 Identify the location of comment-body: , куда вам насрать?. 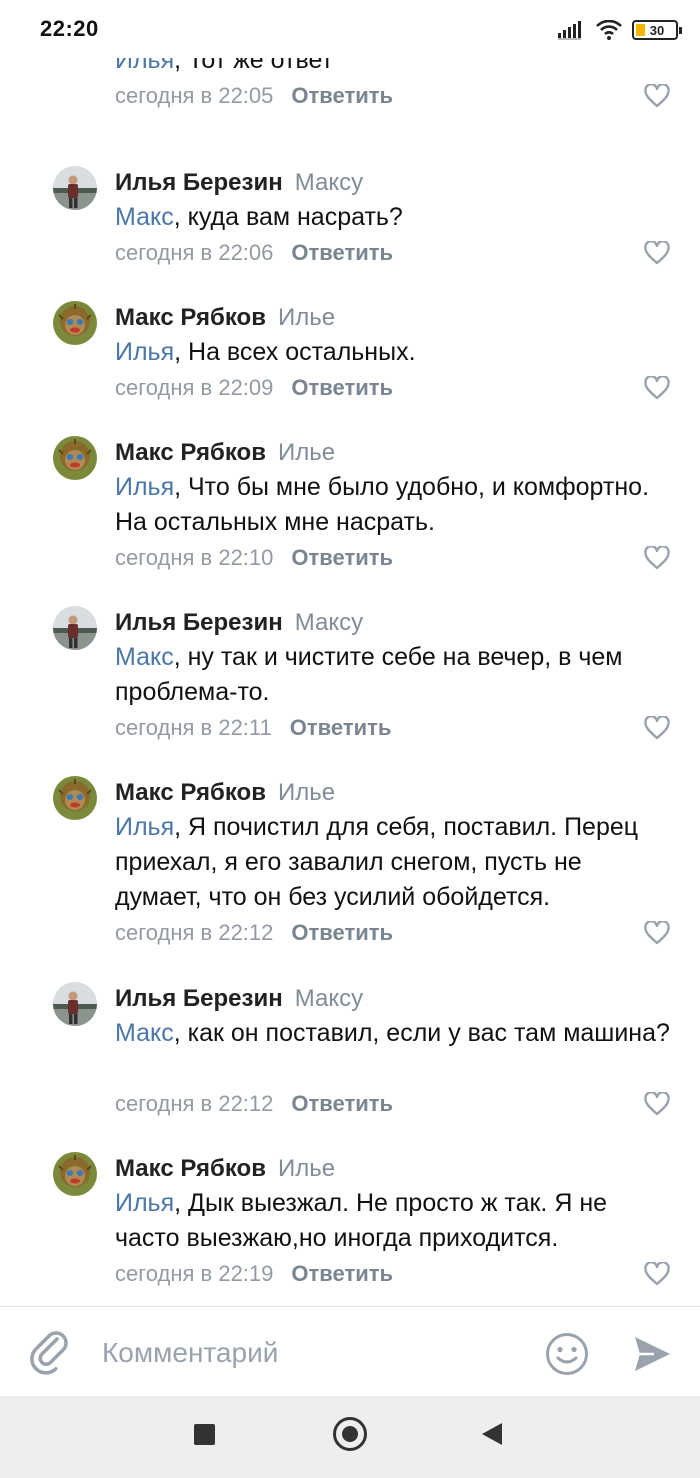
(288, 217).